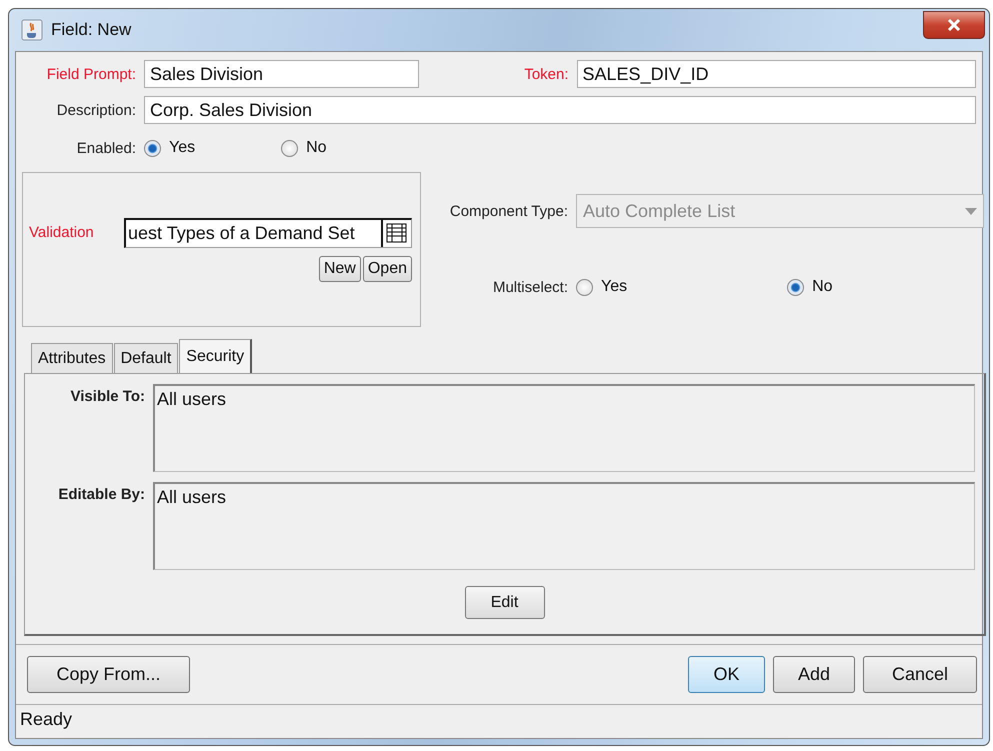  I want to click on small-button: New, so click(339, 269).